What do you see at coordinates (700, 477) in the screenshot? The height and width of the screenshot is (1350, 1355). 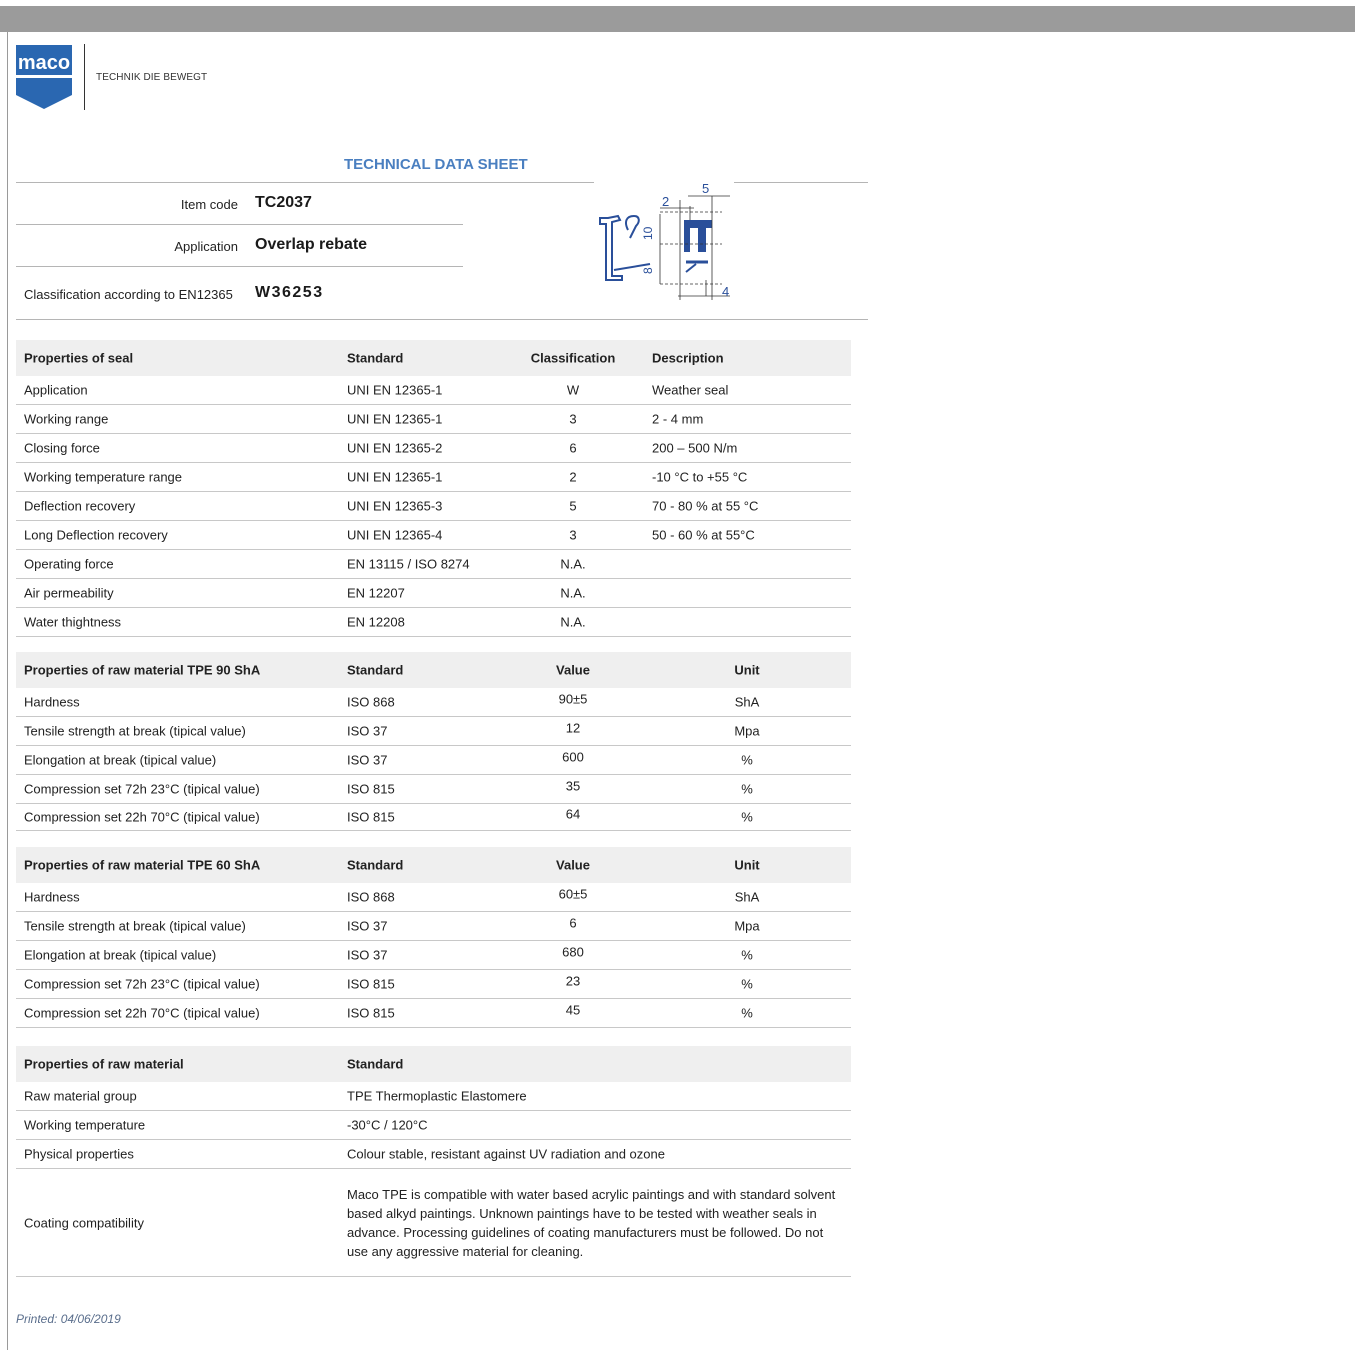 I see `table-cell: -10 °C to +55 °C` at bounding box center [700, 477].